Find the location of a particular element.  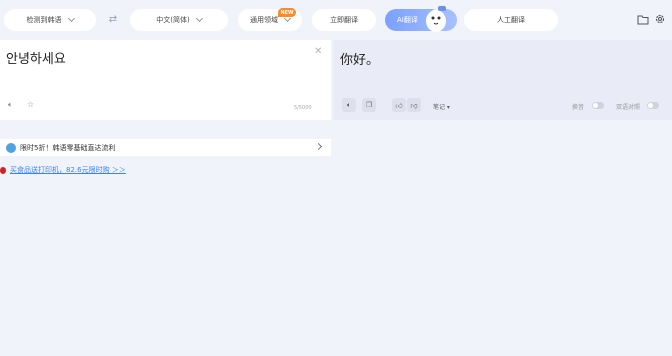

ad-icon is located at coordinates (3, 170).